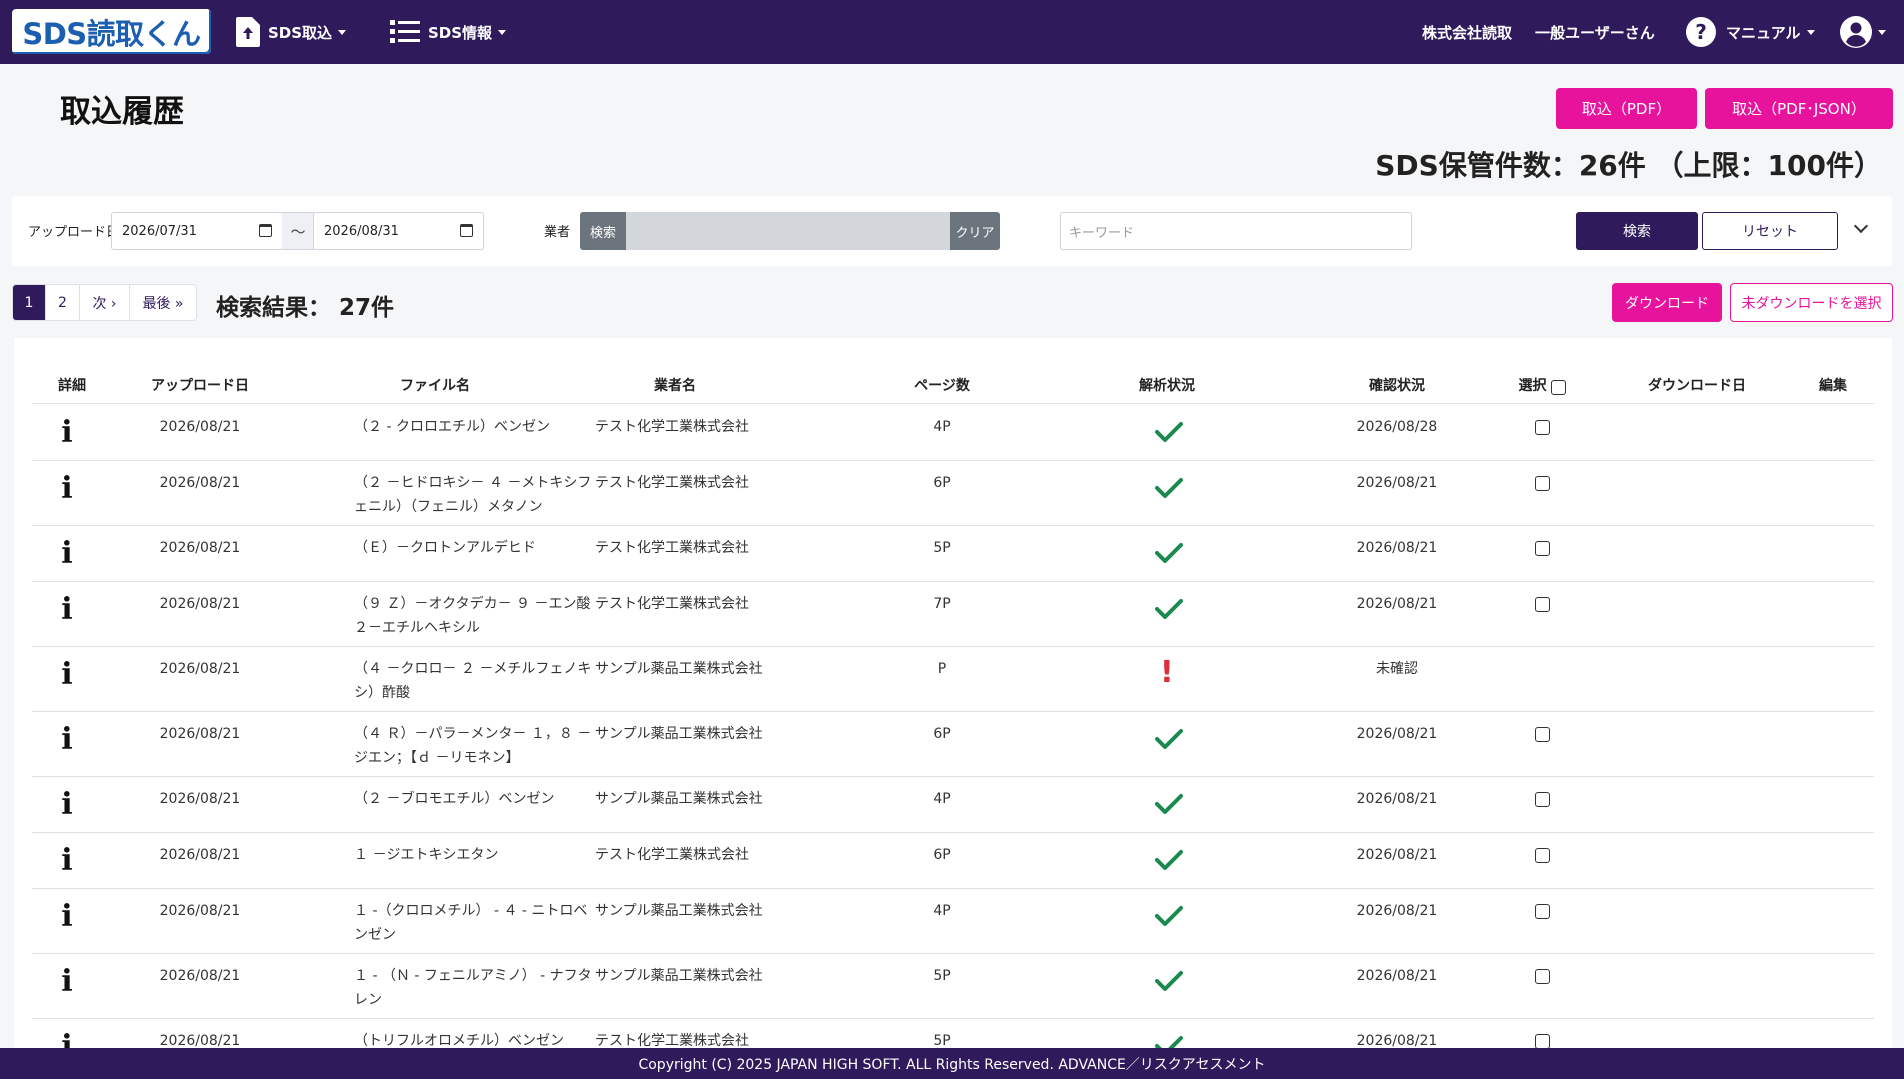  I want to click on row-confirm-status: 2026/08/28, so click(1397, 427).